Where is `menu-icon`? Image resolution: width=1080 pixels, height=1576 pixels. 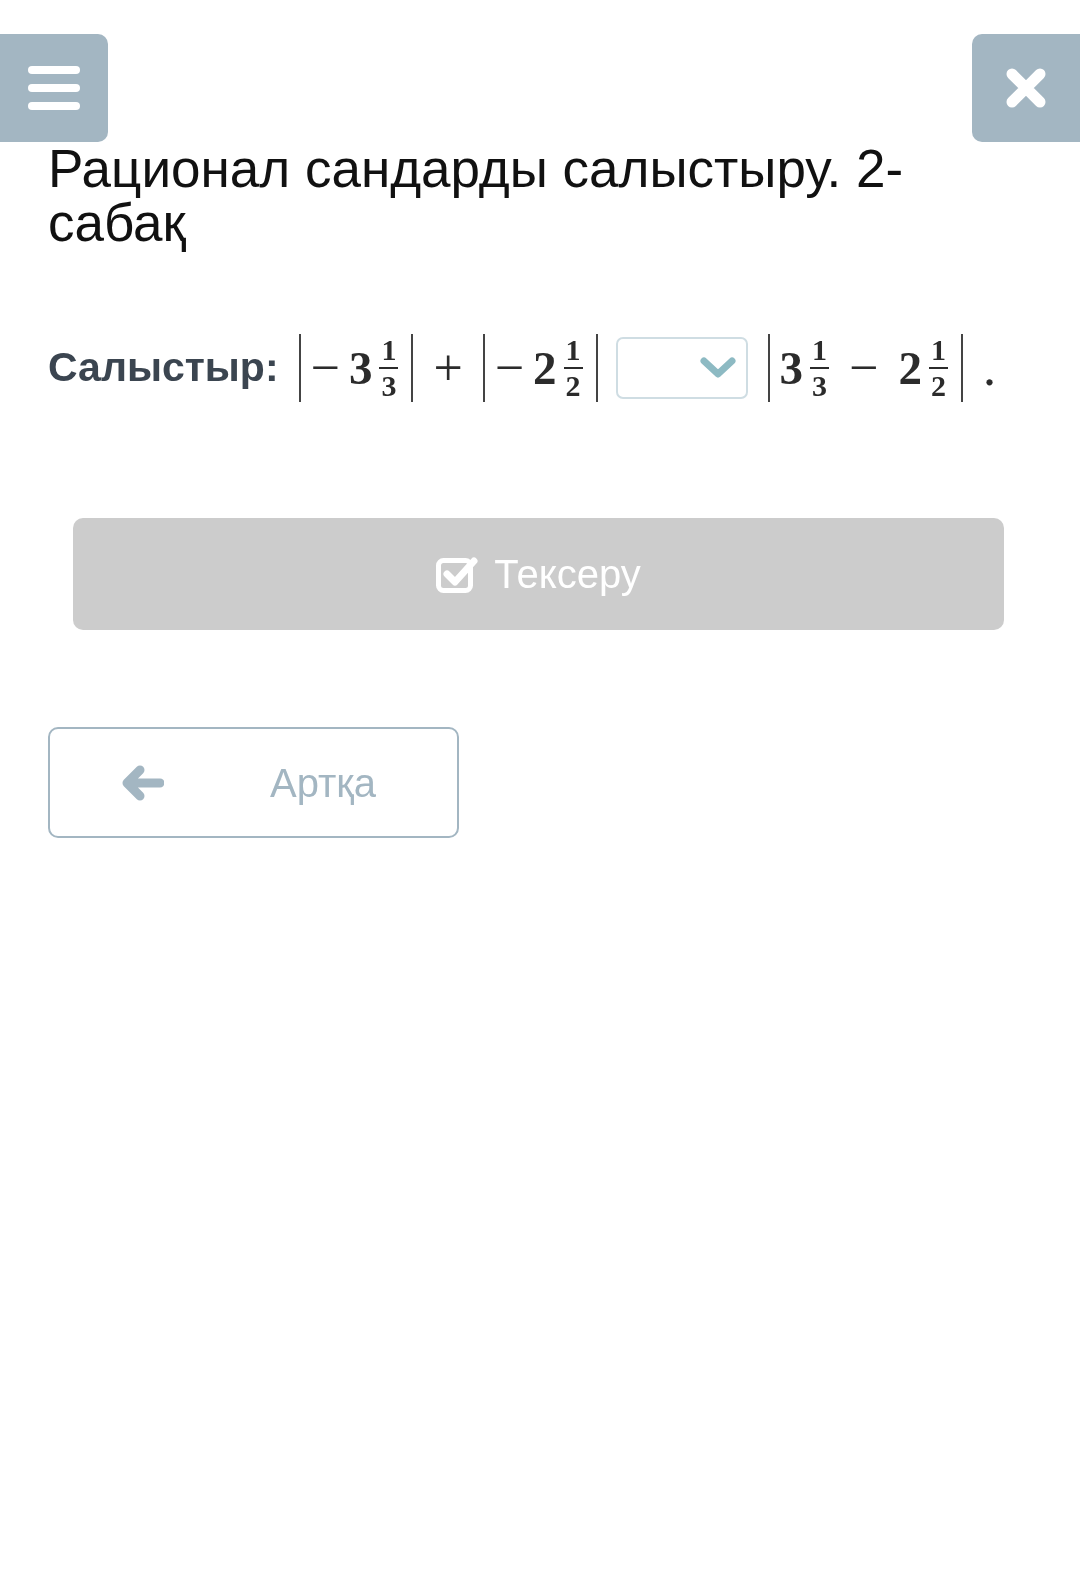
menu-icon is located at coordinates (54, 88).